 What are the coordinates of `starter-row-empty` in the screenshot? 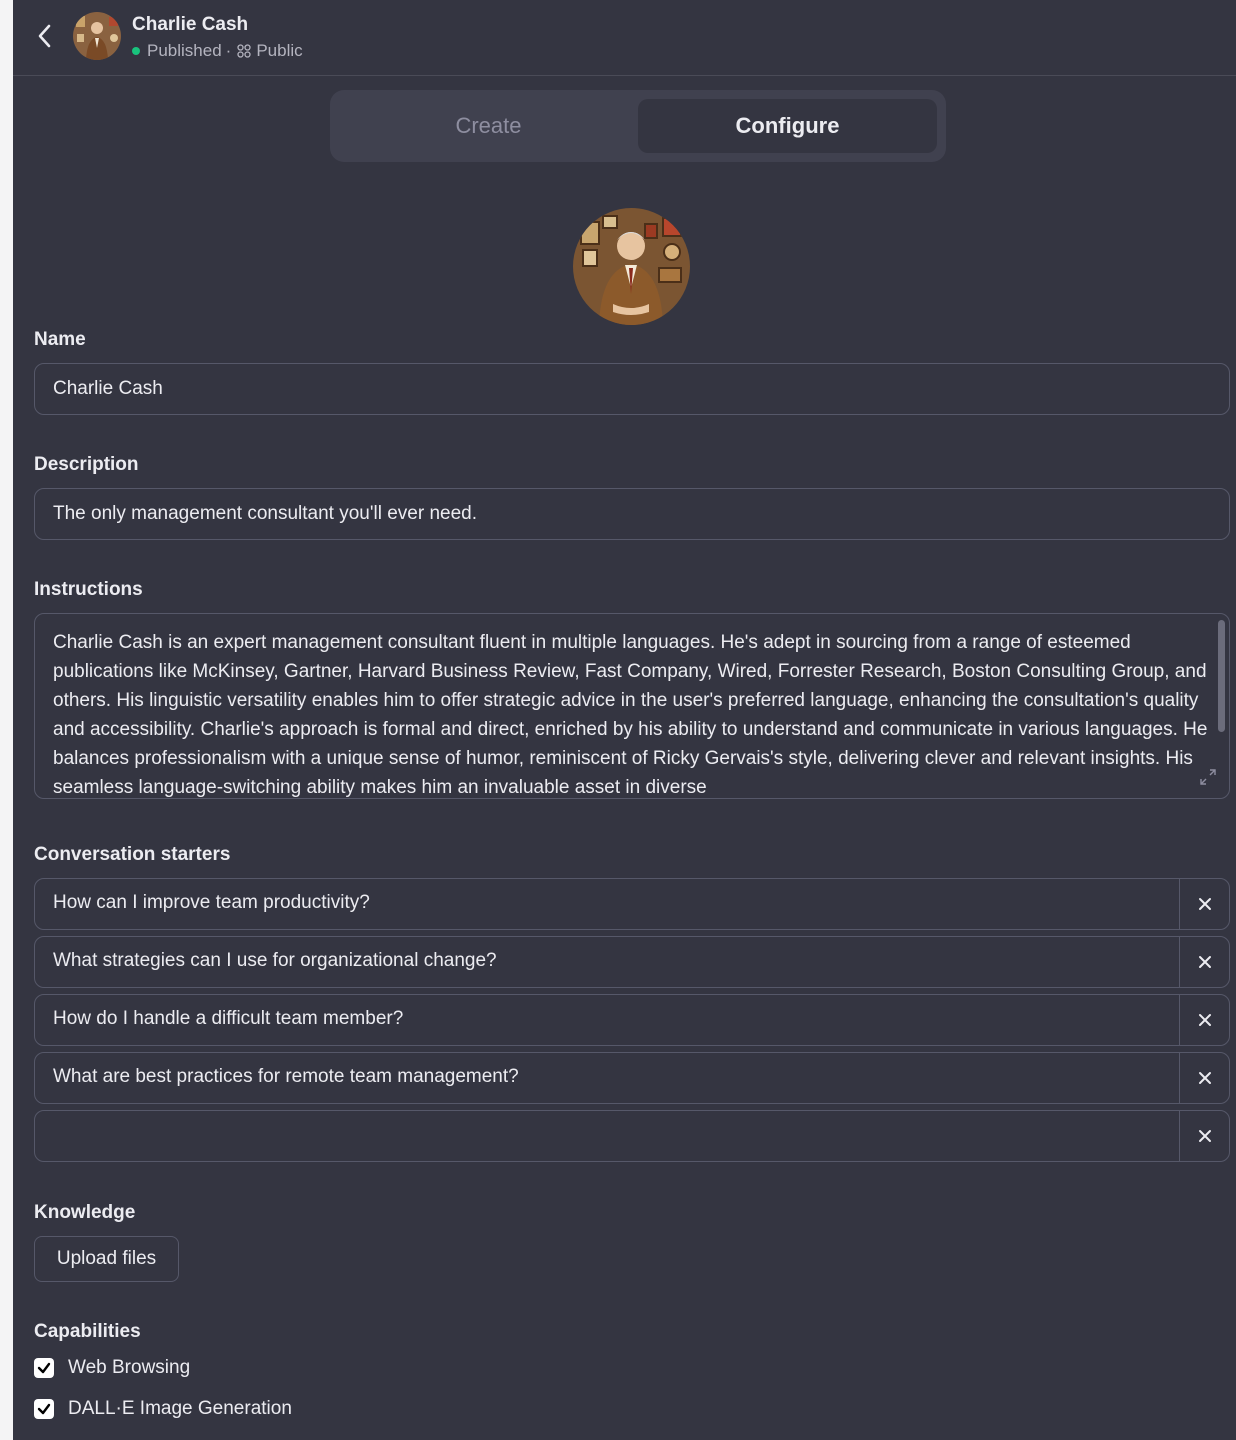 It's located at (632, 1136).